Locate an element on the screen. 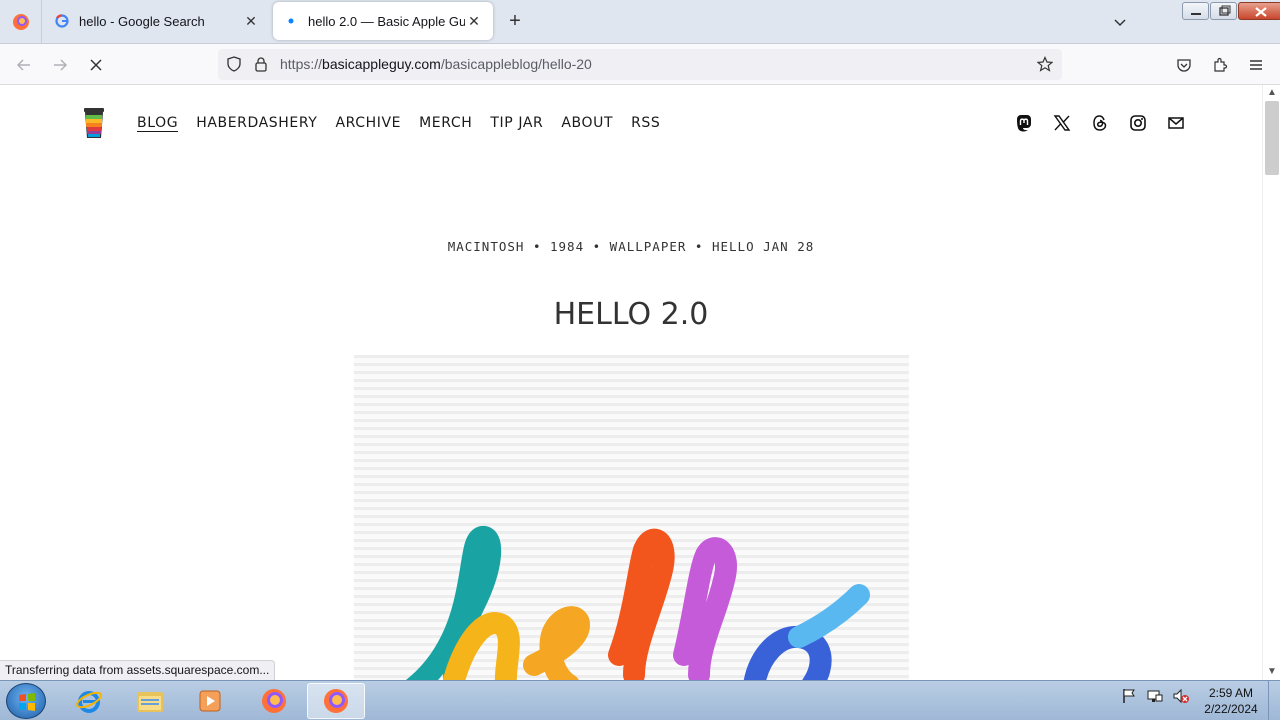 Image resolution: width=1280 pixels, height=720 pixels. site-logo-cup-icon is located at coordinates (94, 123).